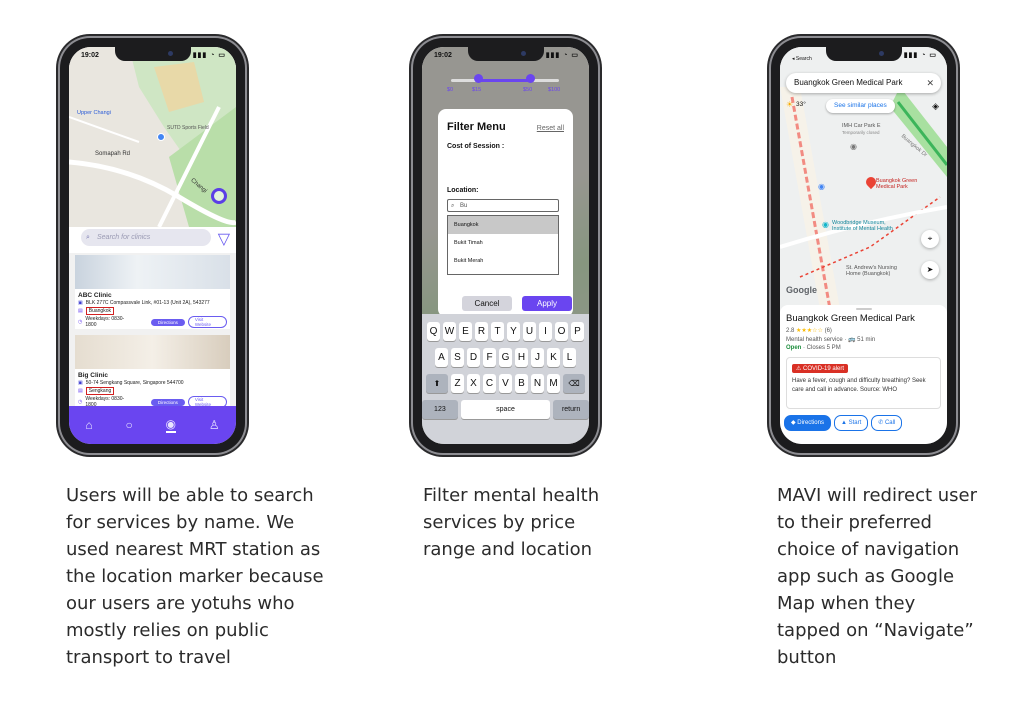 This screenshot has width=1027, height=708. What do you see at coordinates (487, 303) in the screenshot?
I see `cancel-button: Cancel` at bounding box center [487, 303].